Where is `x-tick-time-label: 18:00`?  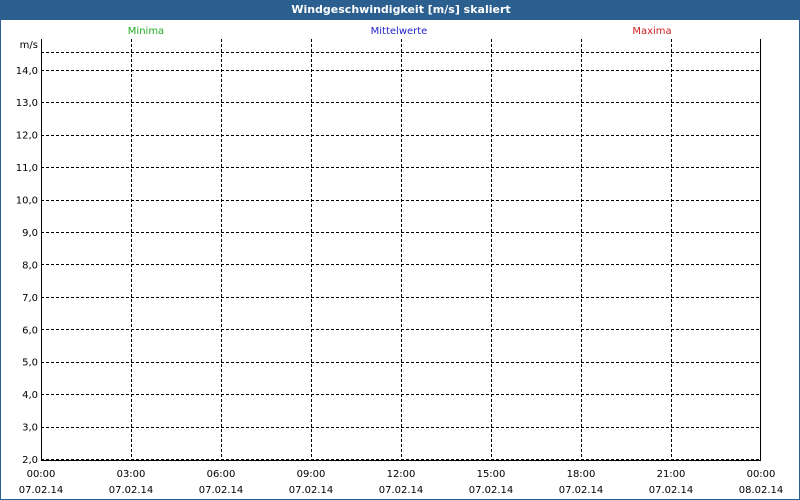 x-tick-time-label: 18:00 is located at coordinates (581, 474).